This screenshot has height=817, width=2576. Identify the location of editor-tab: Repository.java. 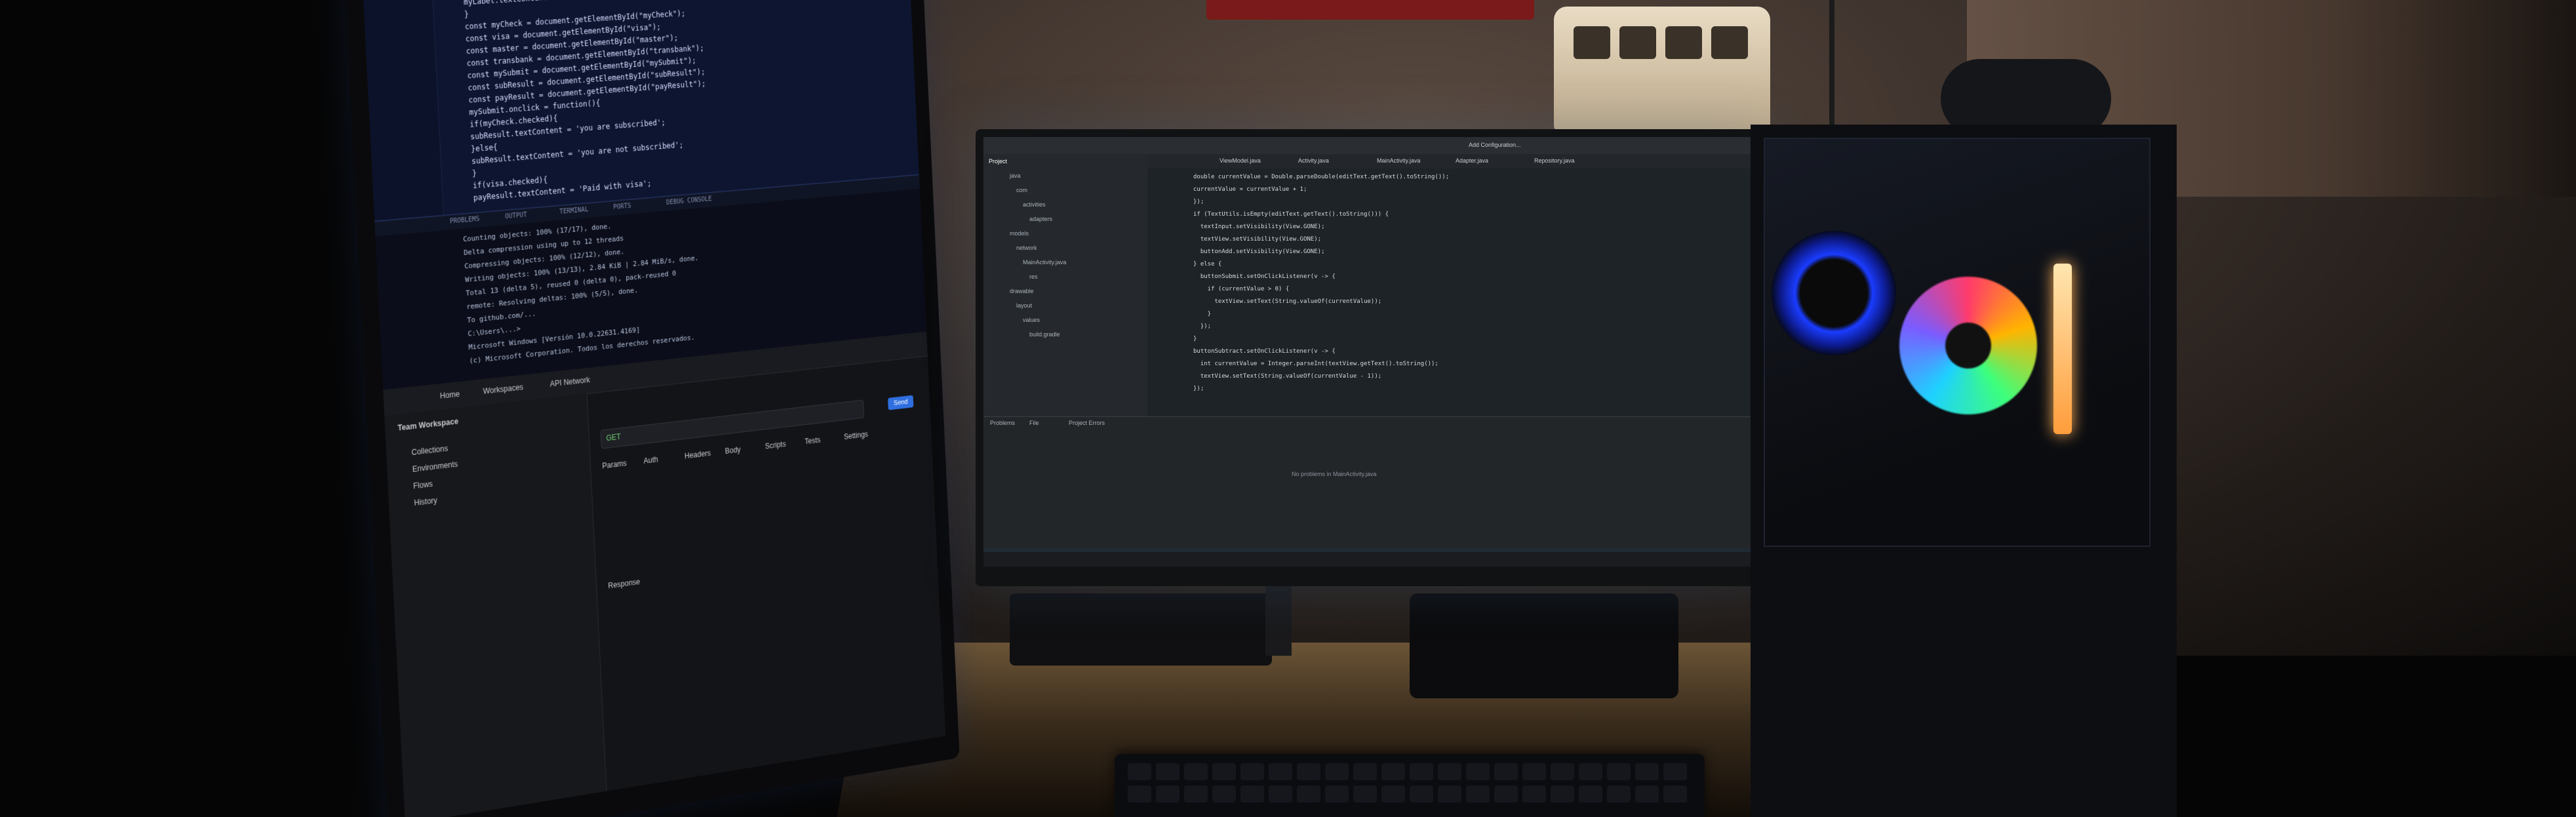
(1554, 160).